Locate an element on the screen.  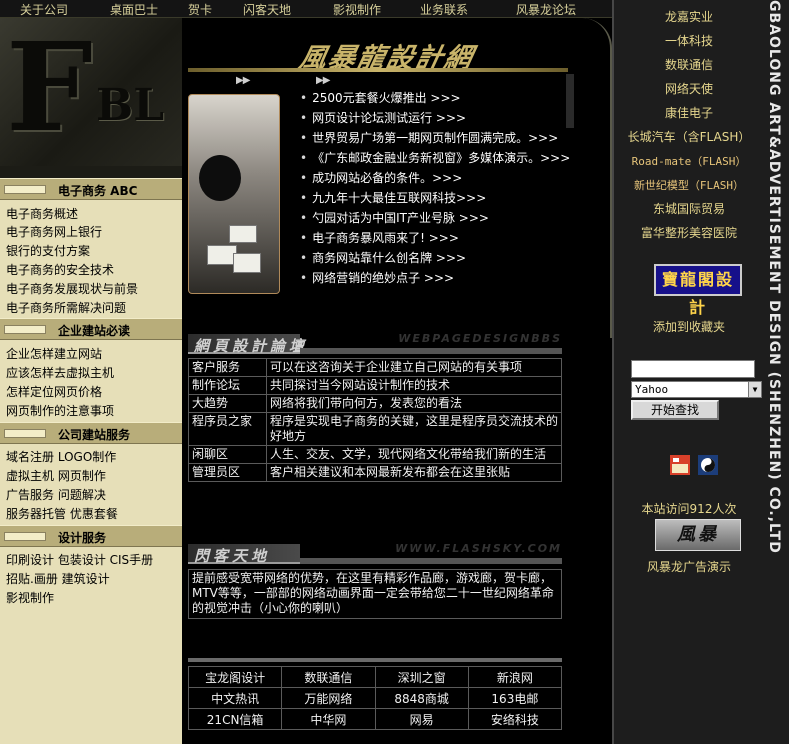
ad-demo-link: 风暴龙广告演示 is located at coordinates (689, 566).